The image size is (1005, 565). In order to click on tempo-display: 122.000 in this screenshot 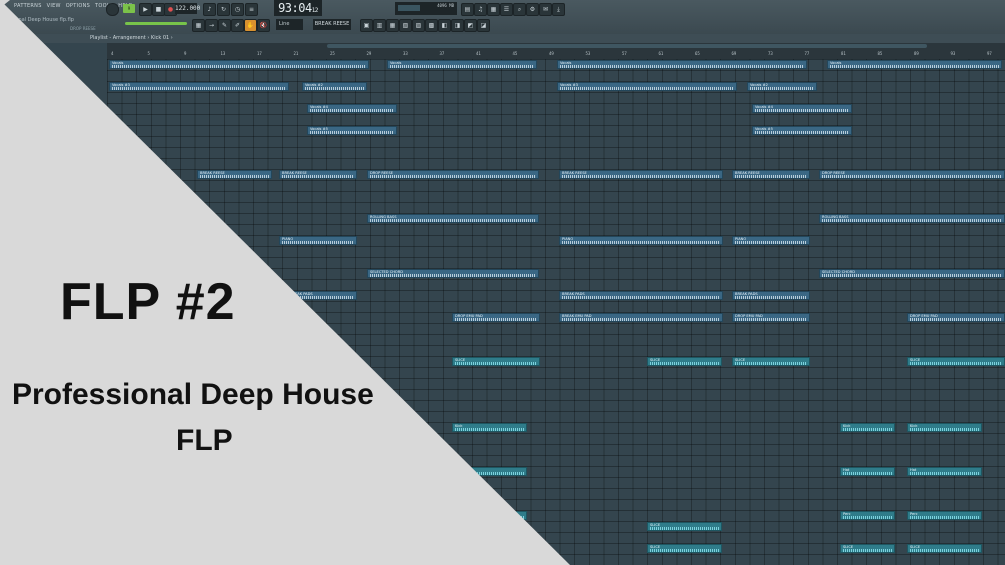, I will do `click(187, 8)`.